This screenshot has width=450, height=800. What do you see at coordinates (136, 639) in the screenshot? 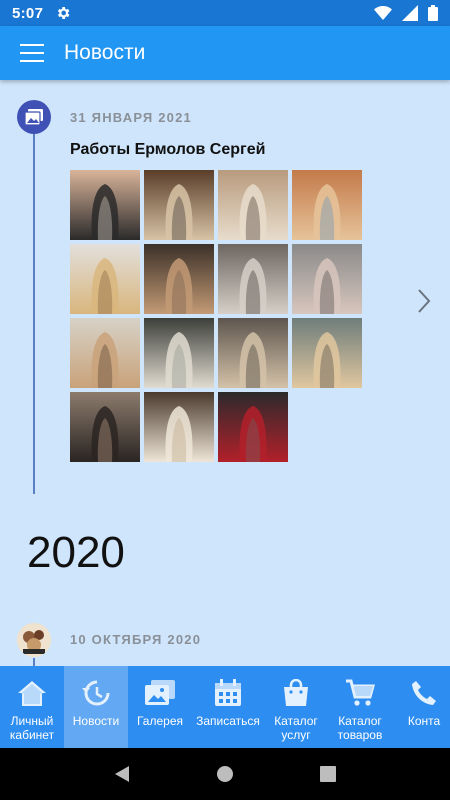
I see `post-date: 10 ОКТЯБРЯ 2020` at bounding box center [136, 639].